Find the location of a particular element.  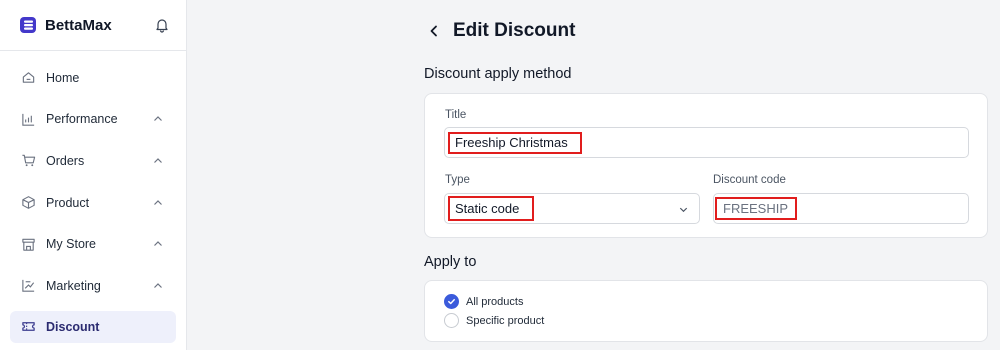

radio-label: All products is located at coordinates (495, 301).